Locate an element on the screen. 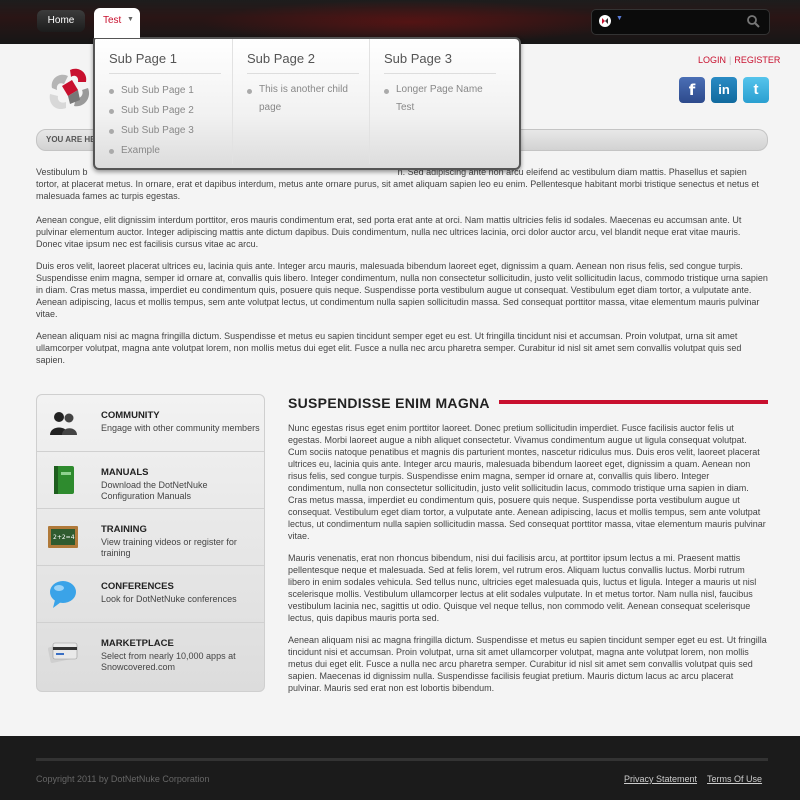  footer-divider is located at coordinates (402, 759).